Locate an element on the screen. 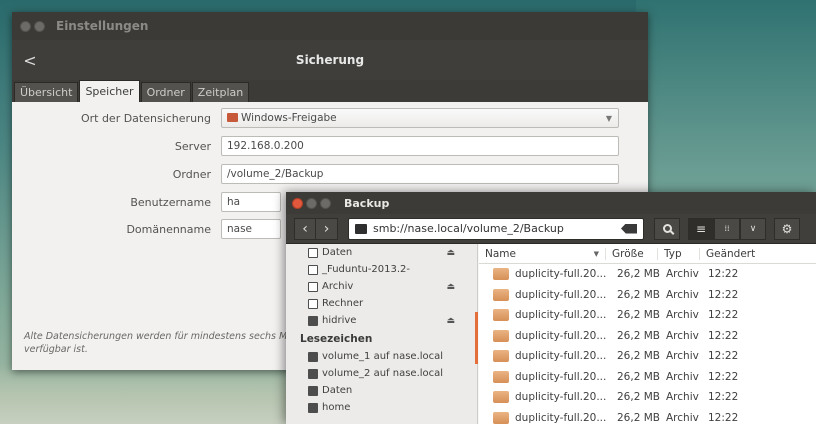  chevron-right-icon: › is located at coordinates (326, 228).